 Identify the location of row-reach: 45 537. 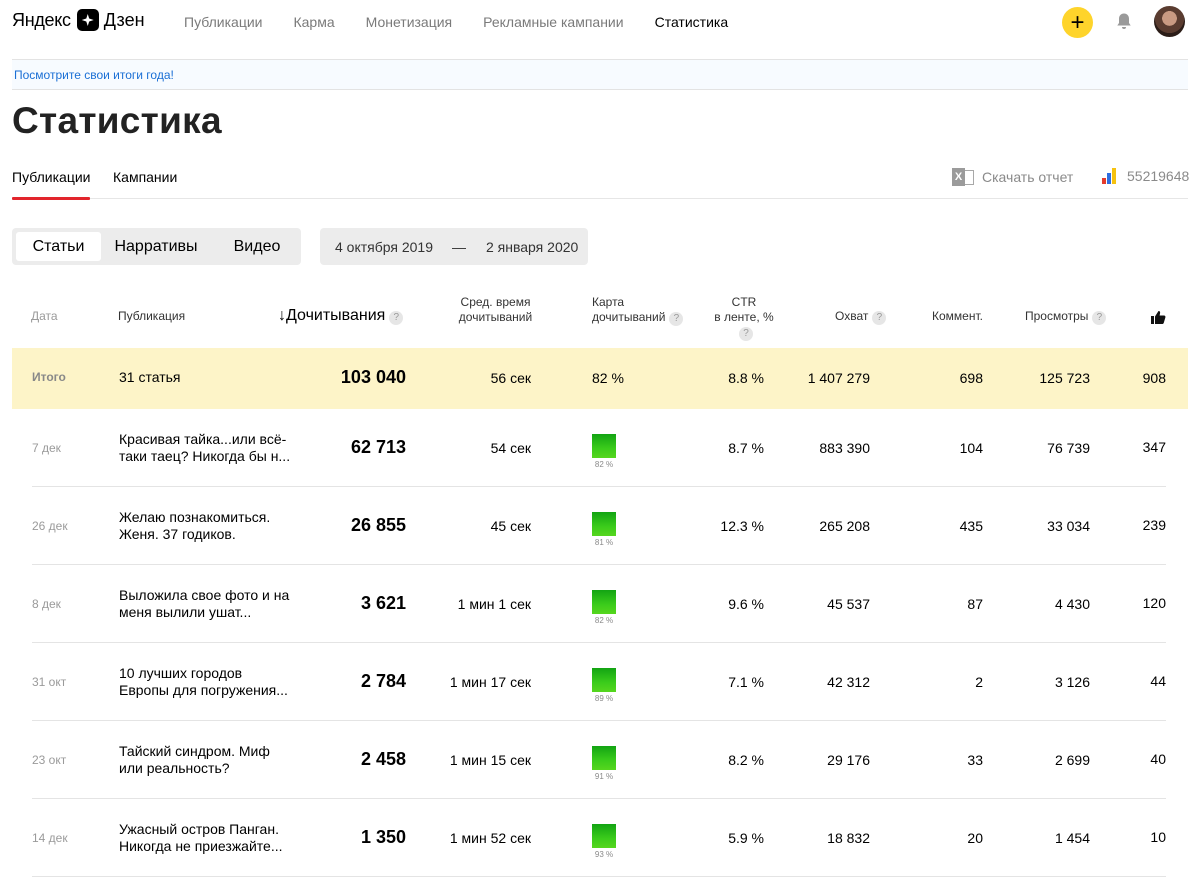
(848, 604).